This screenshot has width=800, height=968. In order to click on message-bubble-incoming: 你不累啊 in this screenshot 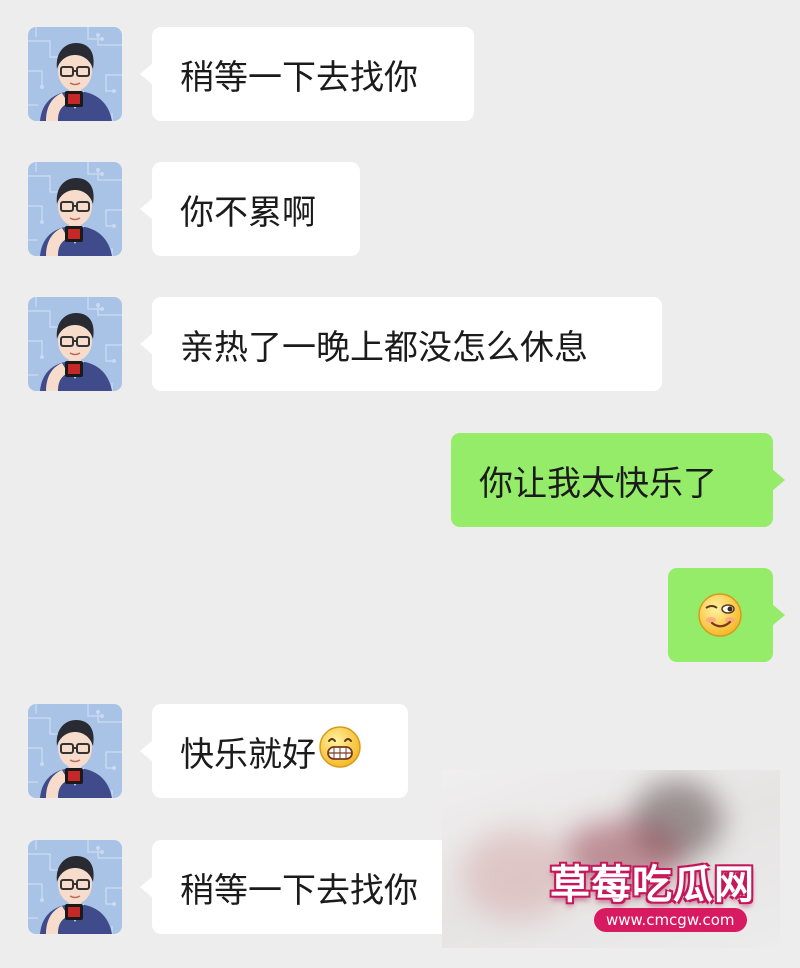, I will do `click(250, 209)`.